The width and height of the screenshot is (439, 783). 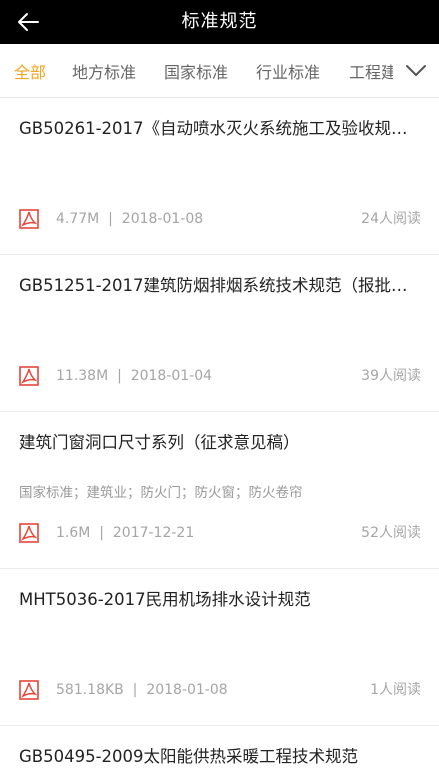 What do you see at coordinates (189, 756) in the screenshot?
I see `item-title: GB50495-2009太阳能供热采暖工程技术规范` at bounding box center [189, 756].